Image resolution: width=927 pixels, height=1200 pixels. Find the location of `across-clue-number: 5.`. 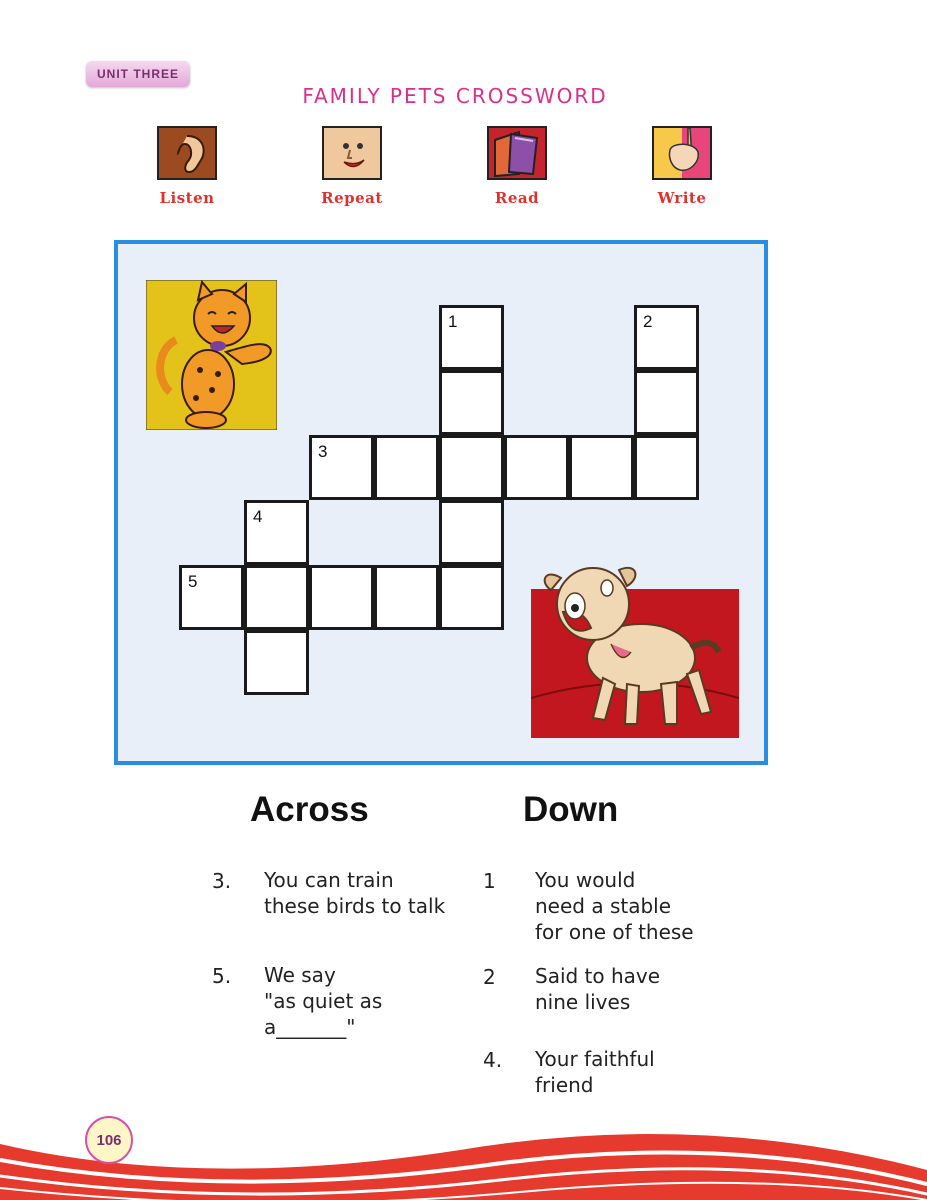

across-clue-number: 5. is located at coordinates (222, 976).